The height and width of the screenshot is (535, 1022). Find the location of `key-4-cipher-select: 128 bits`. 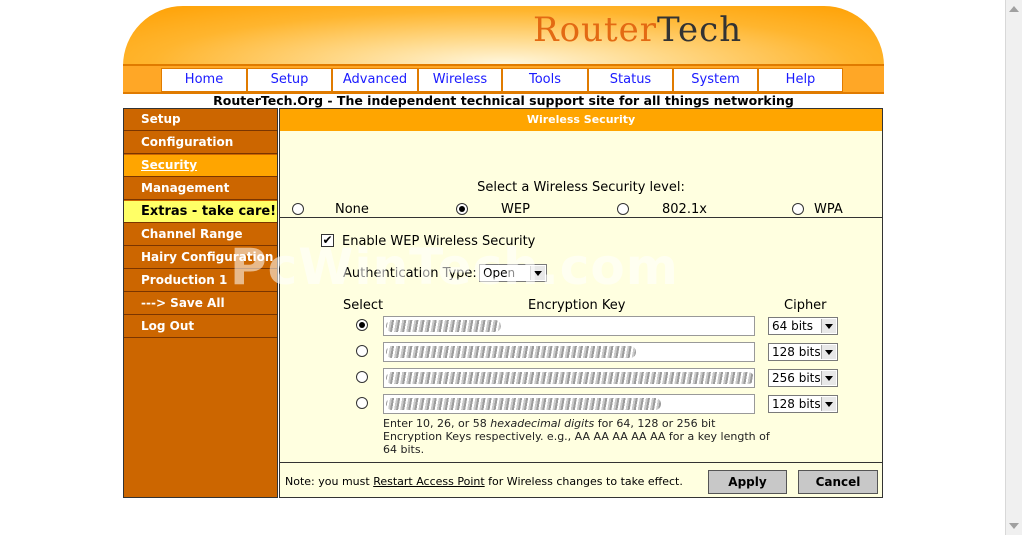

key-4-cipher-select: 128 bits is located at coordinates (803, 404).